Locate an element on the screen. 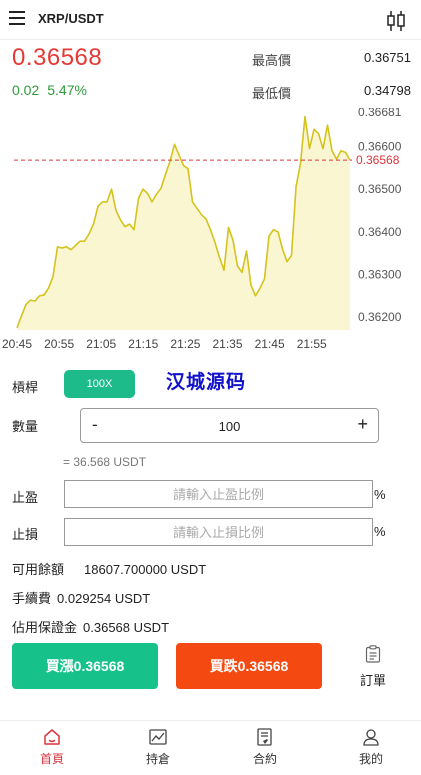 Image resolution: width=421 pixels, height=775 pixels. y-tick-label: 0.36500 is located at coordinates (380, 189).